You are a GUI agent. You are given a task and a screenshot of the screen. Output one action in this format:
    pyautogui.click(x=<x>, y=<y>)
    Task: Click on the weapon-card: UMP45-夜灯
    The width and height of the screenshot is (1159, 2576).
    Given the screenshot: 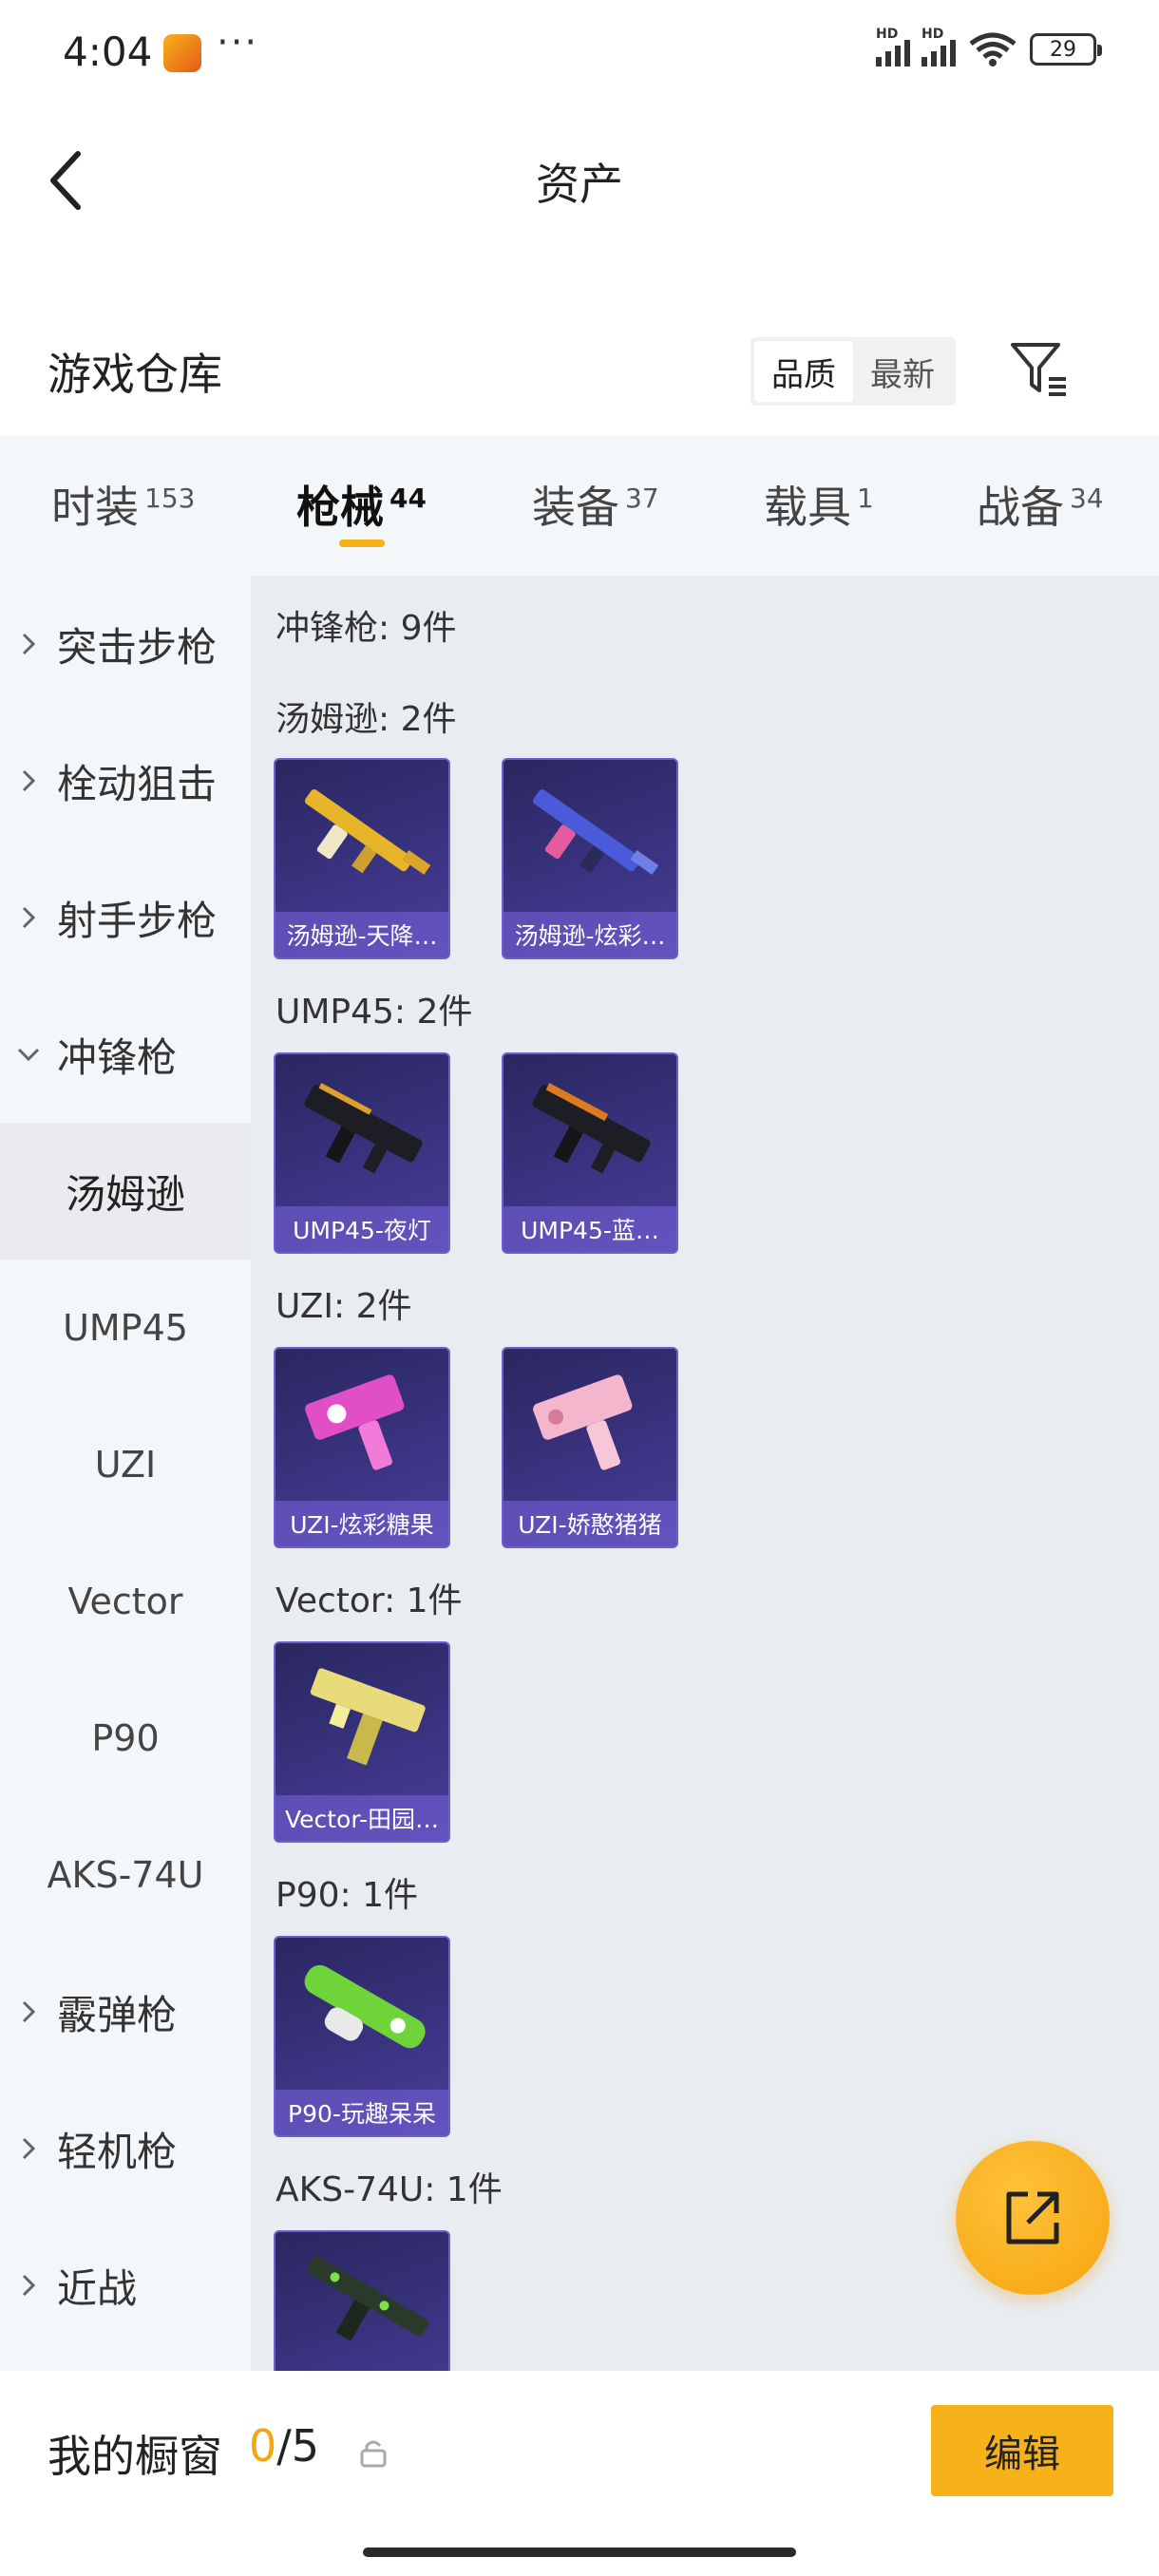 What is the action you would take?
    pyautogui.click(x=362, y=1153)
    